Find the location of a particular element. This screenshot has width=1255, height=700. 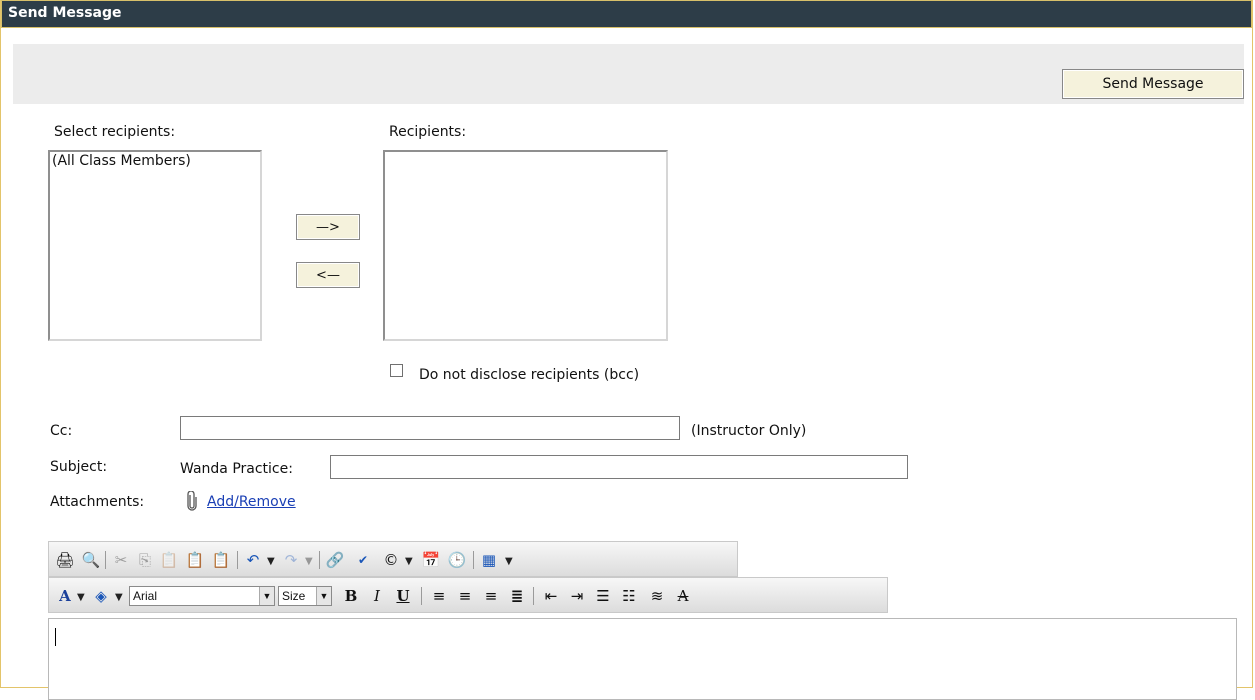

paste-text-icon: 📋 is located at coordinates (195, 560).